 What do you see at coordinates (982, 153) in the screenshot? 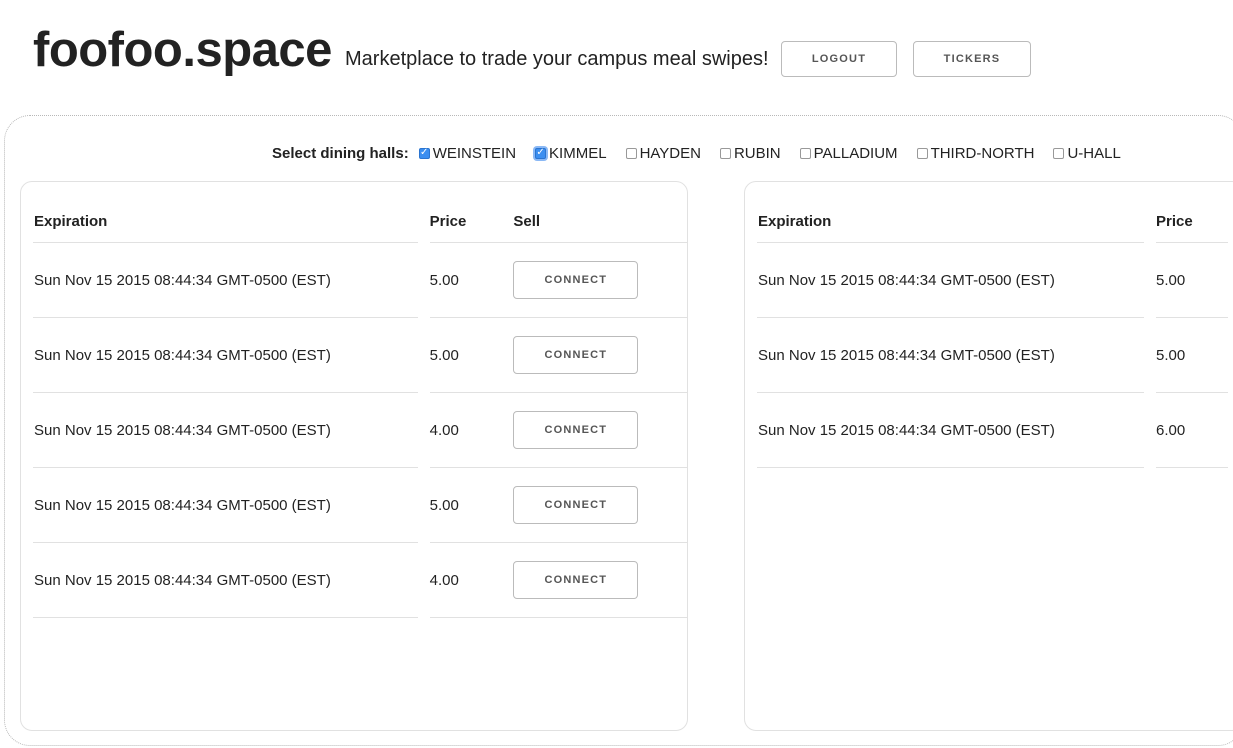
I see `hall-label: THIRD-NORTH` at bounding box center [982, 153].